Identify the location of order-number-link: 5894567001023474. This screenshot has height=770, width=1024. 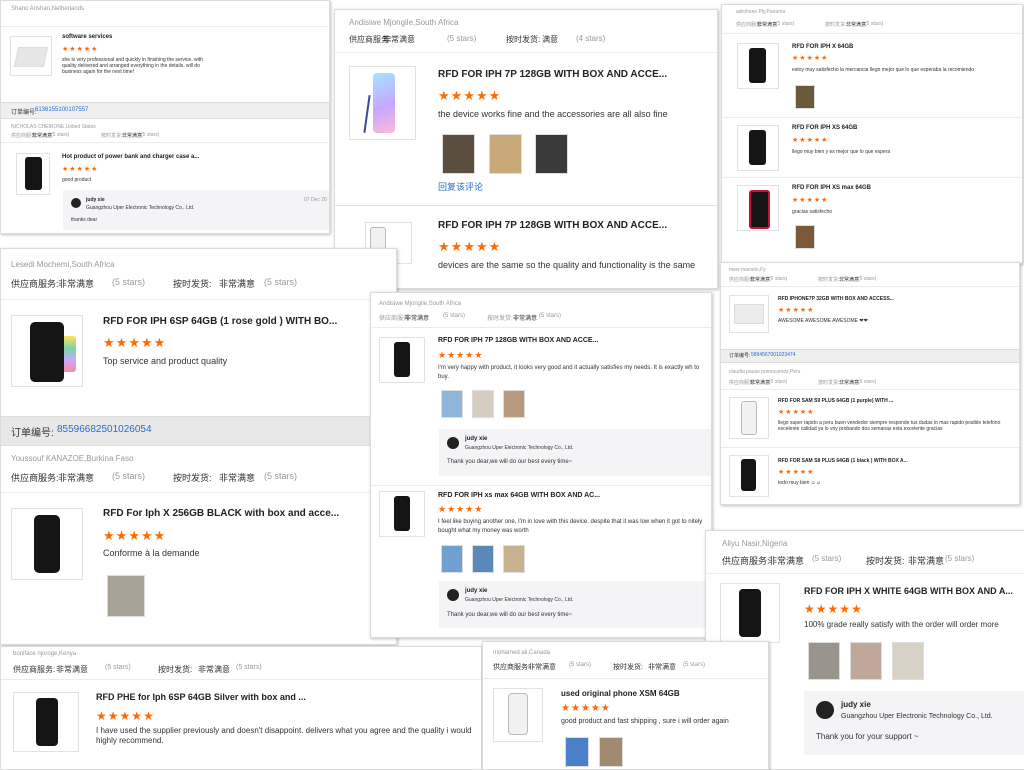
(773, 355).